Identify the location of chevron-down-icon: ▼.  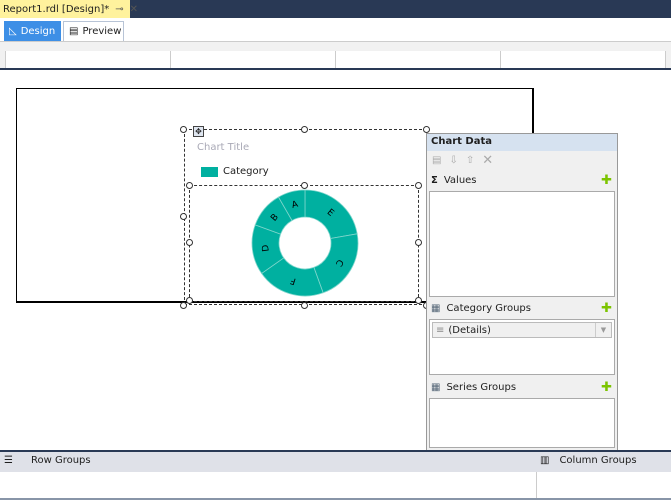
(603, 330).